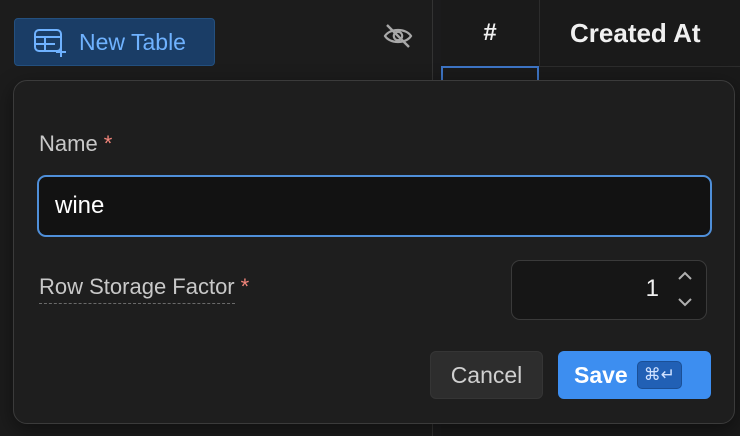 The image size is (740, 436). What do you see at coordinates (609, 290) in the screenshot?
I see `row-storage-factor-stepper: 1` at bounding box center [609, 290].